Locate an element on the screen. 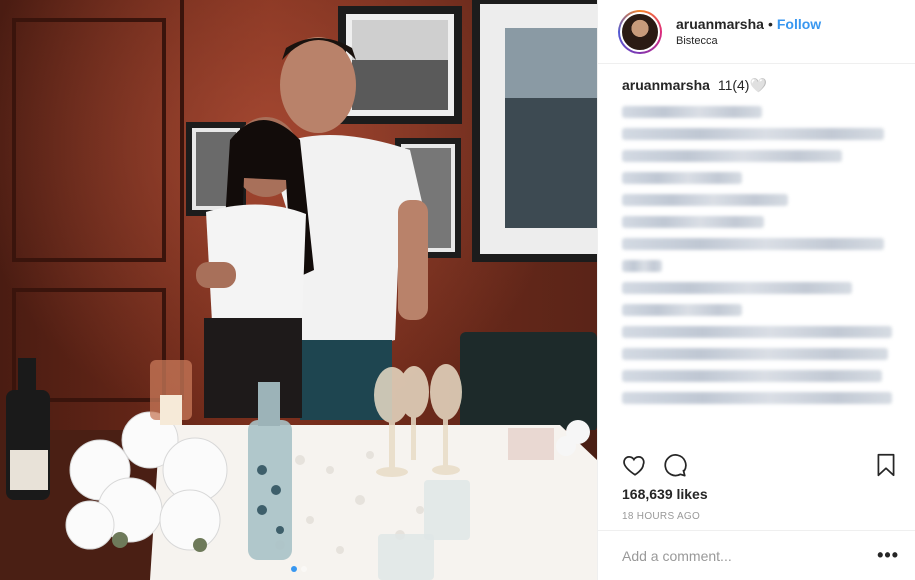 The width and height of the screenshot is (915, 580). likes-count: 168,639 likes is located at coordinates (665, 494).